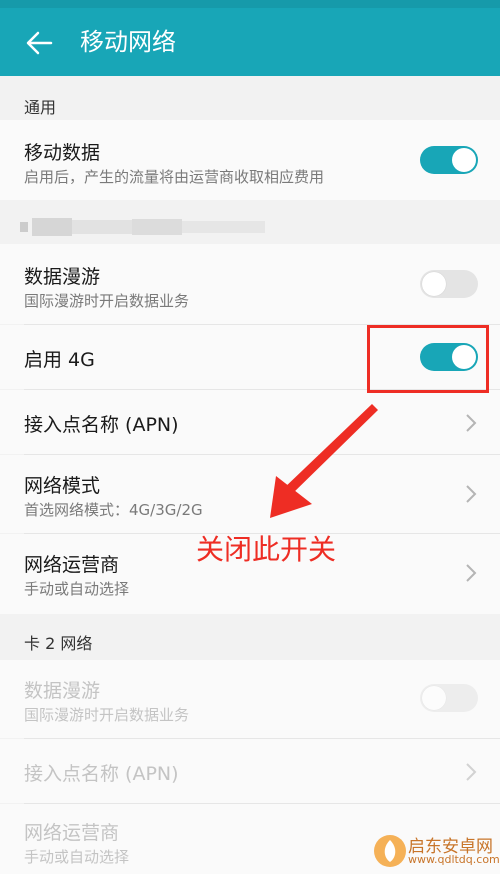  What do you see at coordinates (324, 461) in the screenshot?
I see `annotation-arrow-icon` at bounding box center [324, 461].